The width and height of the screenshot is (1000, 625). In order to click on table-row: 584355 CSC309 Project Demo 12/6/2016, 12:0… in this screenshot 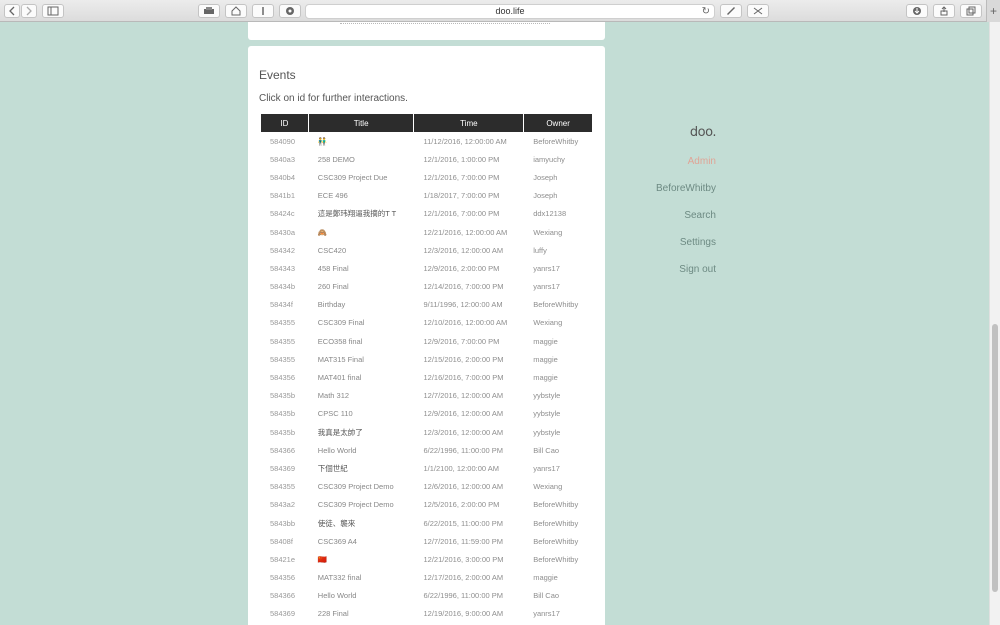, I will do `click(426, 487)`.